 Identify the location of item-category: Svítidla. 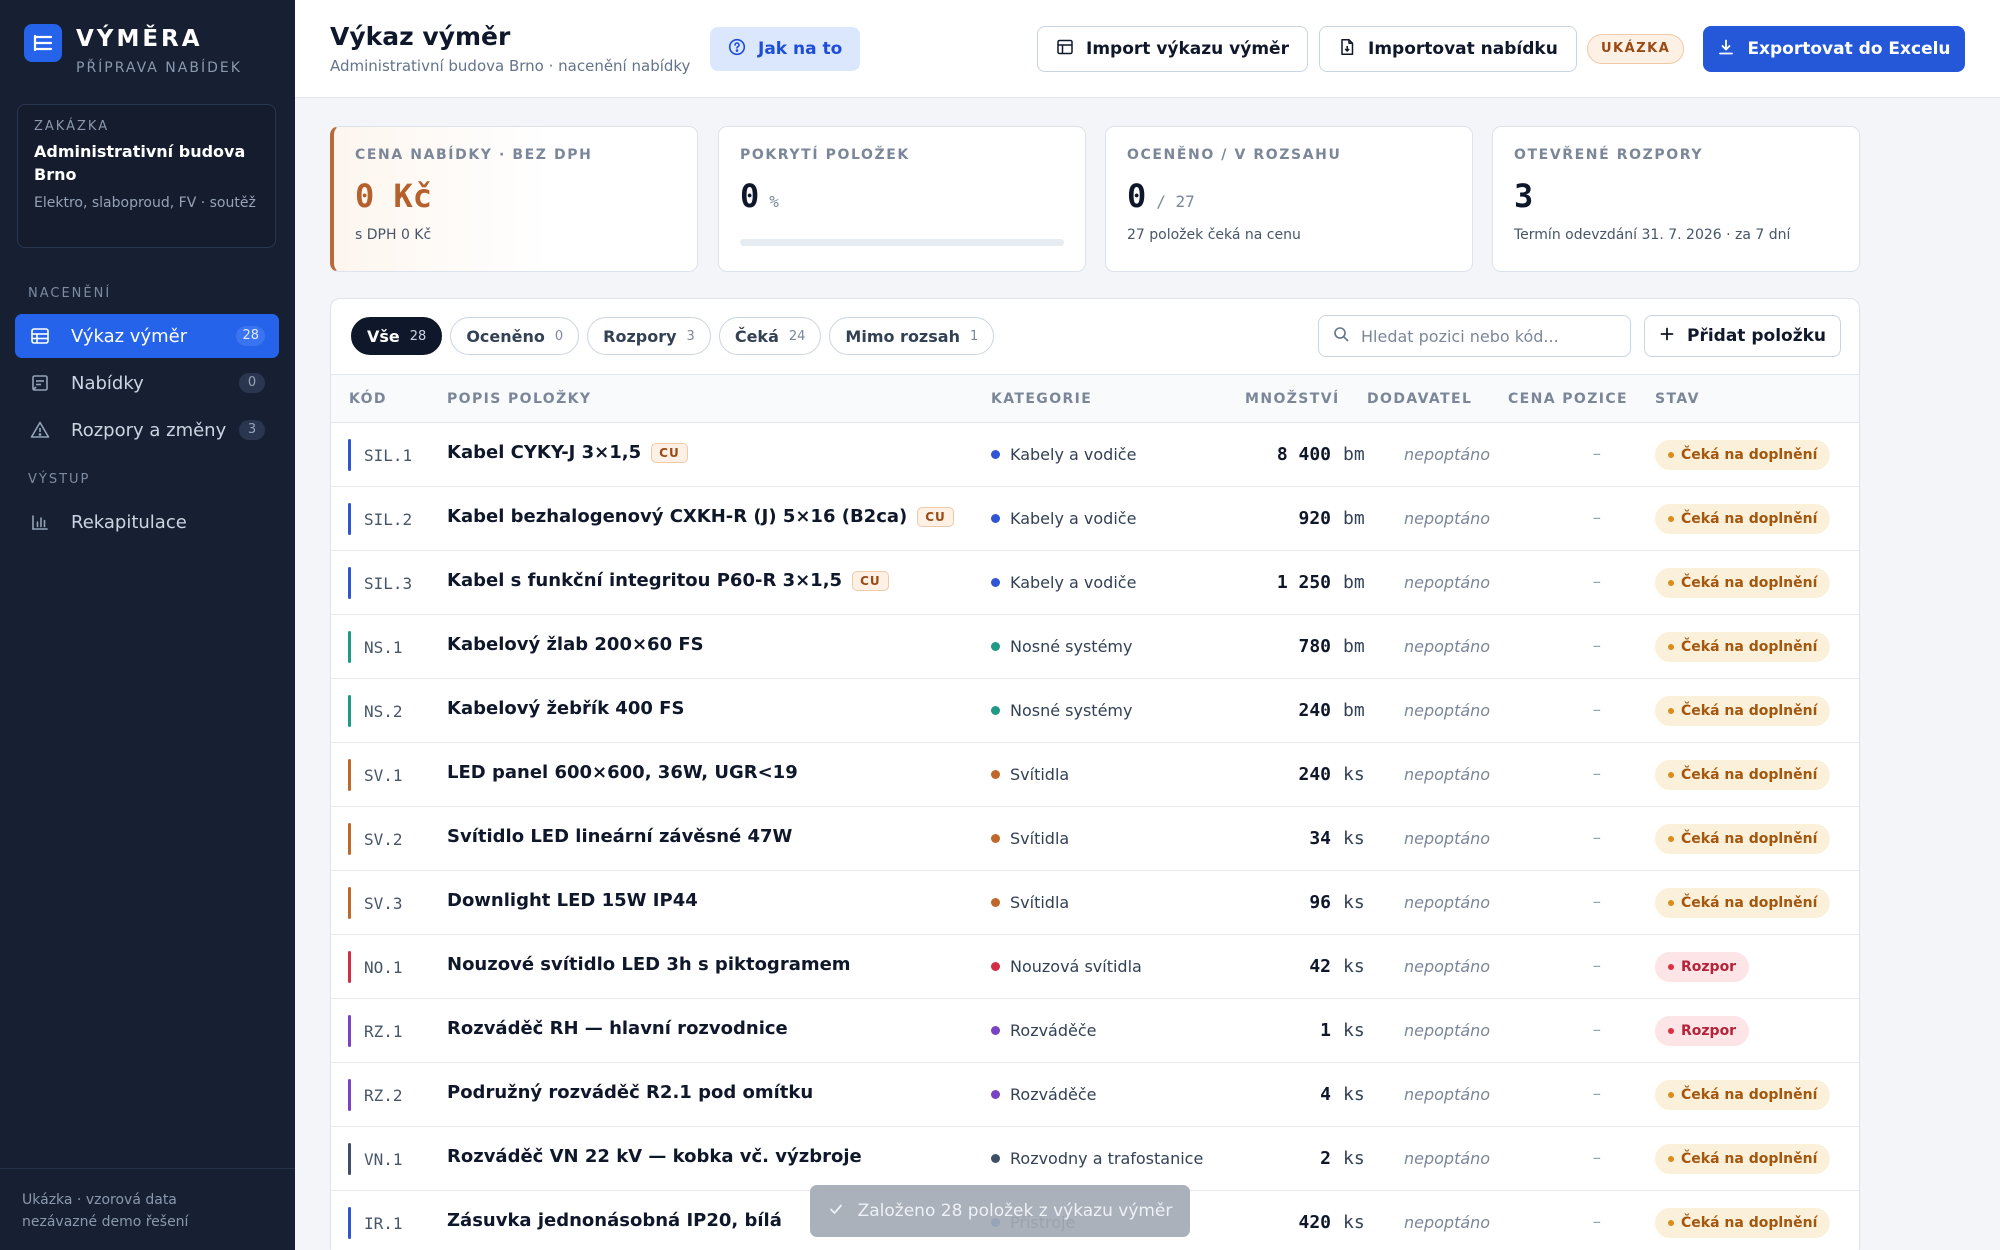
(1030, 838).